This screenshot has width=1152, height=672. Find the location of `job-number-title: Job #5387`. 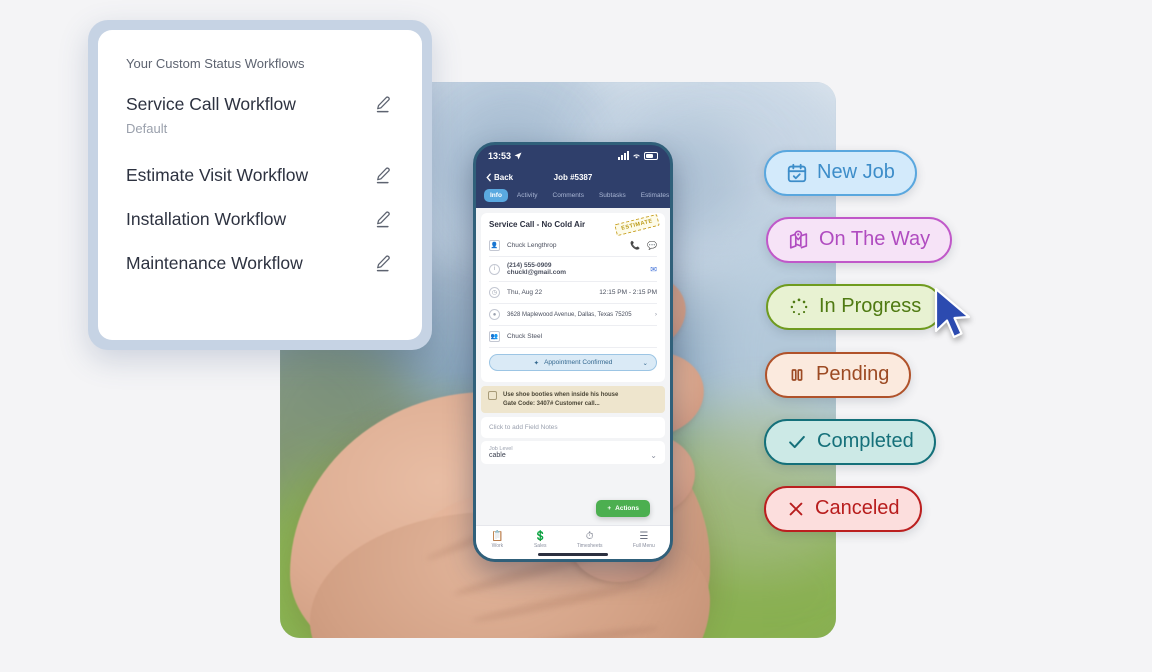

job-number-title: Job #5387 is located at coordinates (573, 177).